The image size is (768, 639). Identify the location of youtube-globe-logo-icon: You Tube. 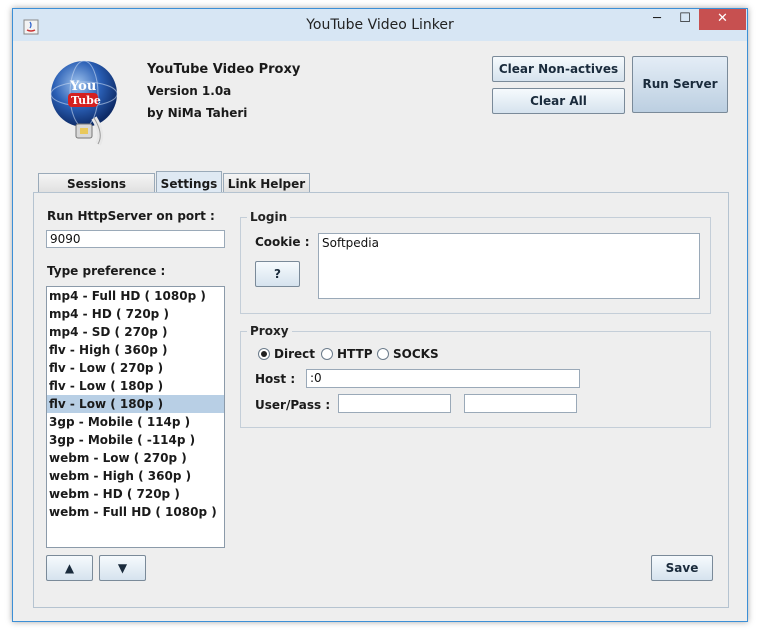
(84, 103).